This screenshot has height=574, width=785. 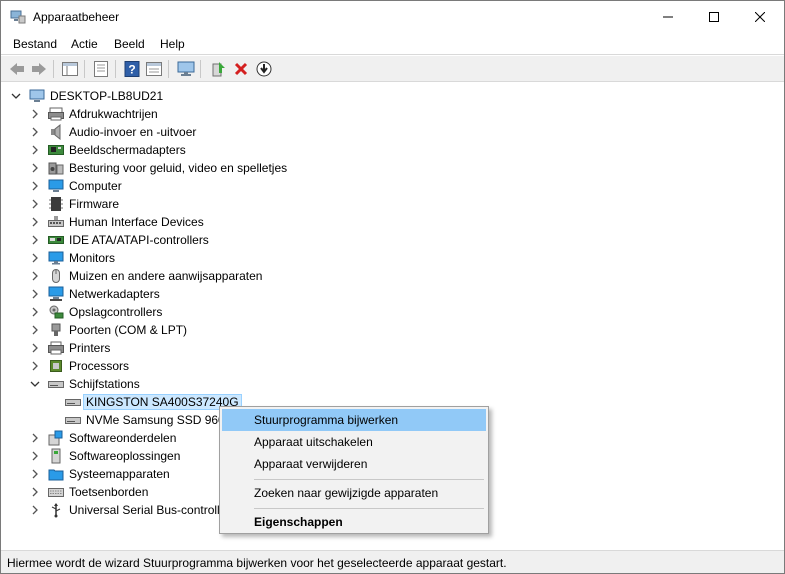 I want to click on tree-category: Poorten (COM & LPT), so click(x=108, y=330).